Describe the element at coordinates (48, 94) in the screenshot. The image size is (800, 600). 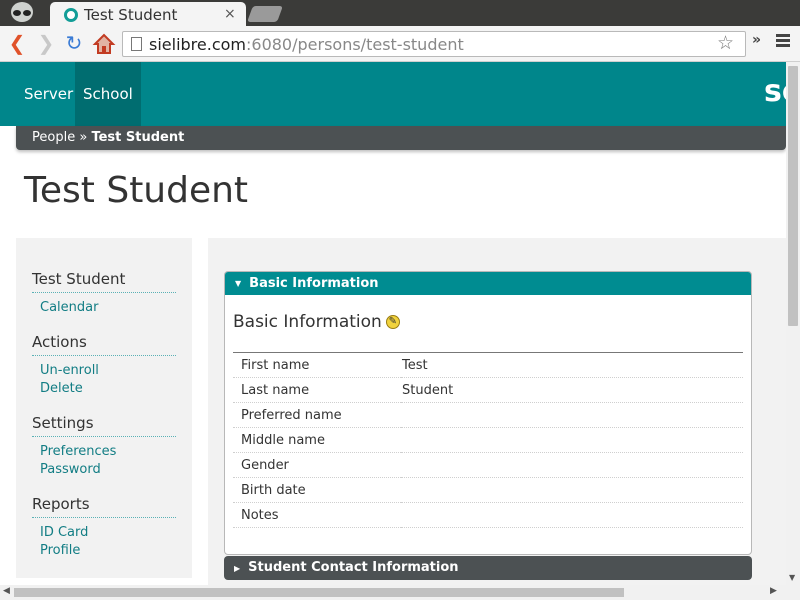
I see `nav-item-server: Server` at that location.